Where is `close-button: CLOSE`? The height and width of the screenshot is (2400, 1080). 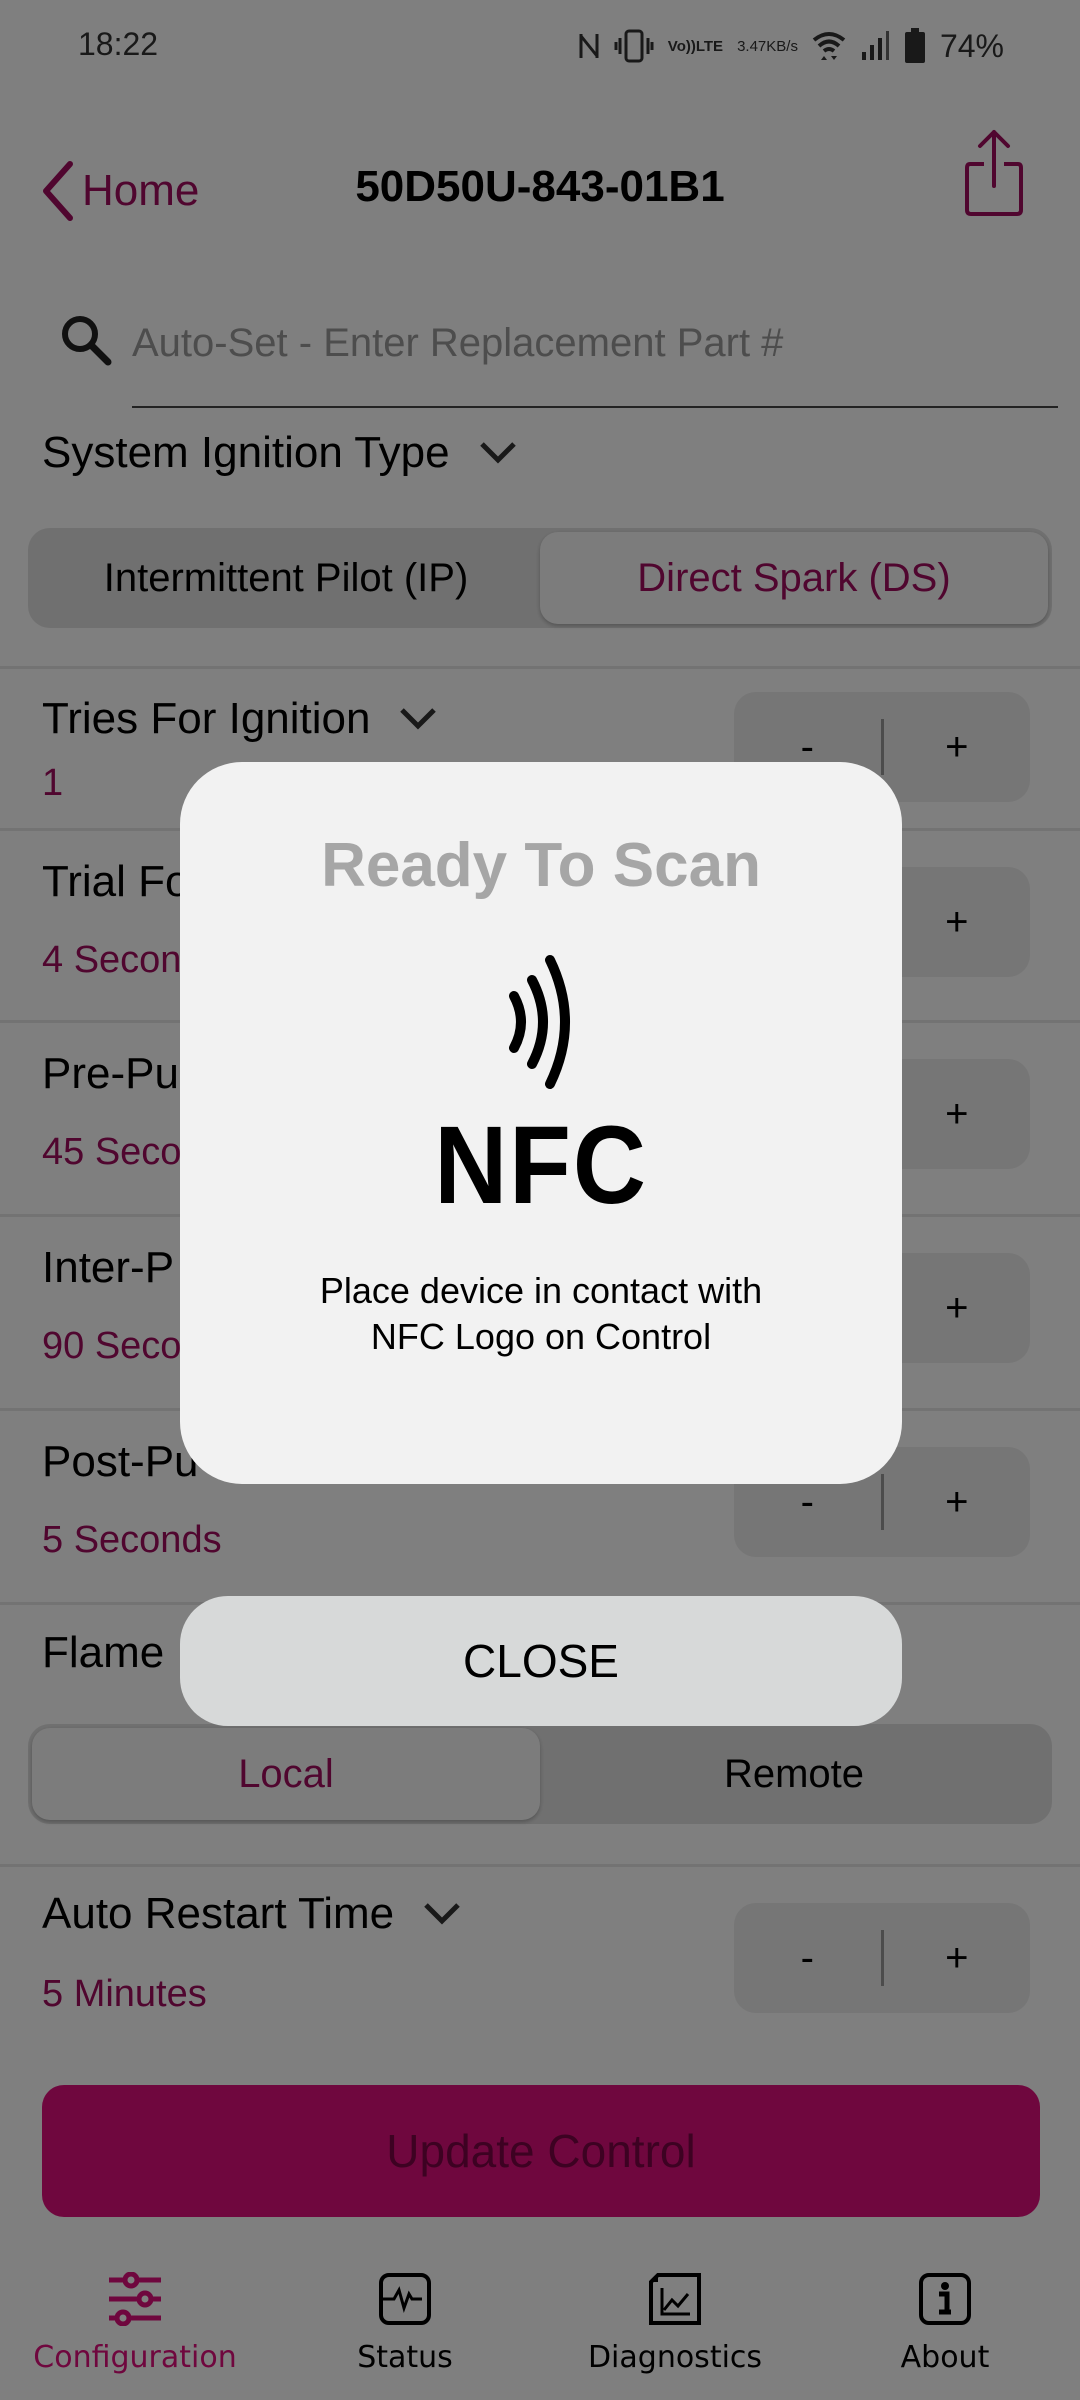
close-button: CLOSE is located at coordinates (541, 1661).